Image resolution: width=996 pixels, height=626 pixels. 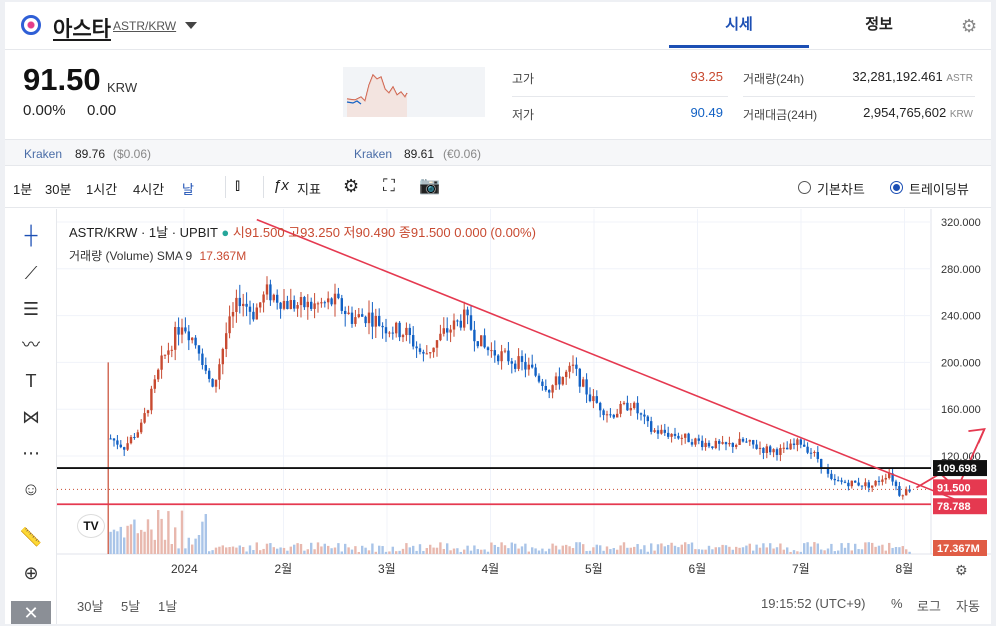 What do you see at coordinates (309, 188) in the screenshot?
I see `indicator-button: 지표` at bounding box center [309, 188].